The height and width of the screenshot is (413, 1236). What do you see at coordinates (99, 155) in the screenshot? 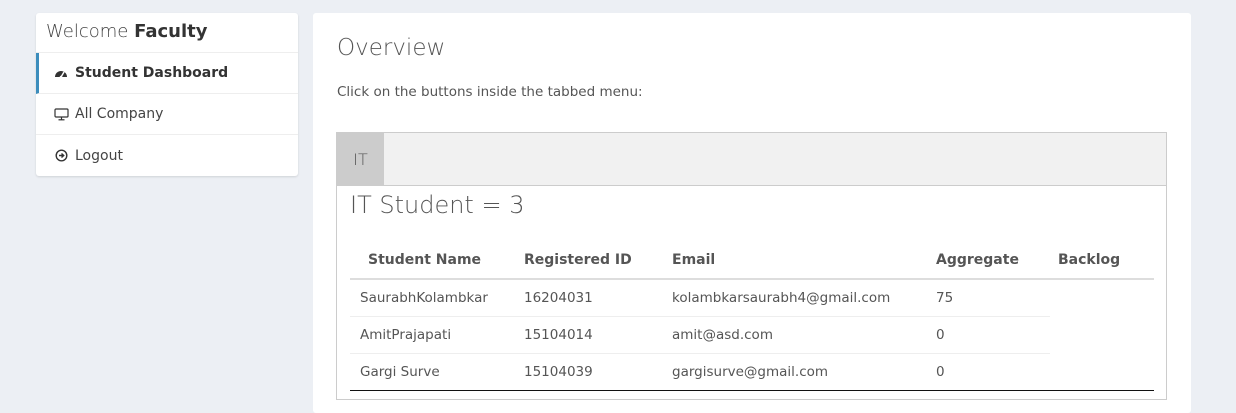
I see `sidebar-item-label: Logout` at bounding box center [99, 155].